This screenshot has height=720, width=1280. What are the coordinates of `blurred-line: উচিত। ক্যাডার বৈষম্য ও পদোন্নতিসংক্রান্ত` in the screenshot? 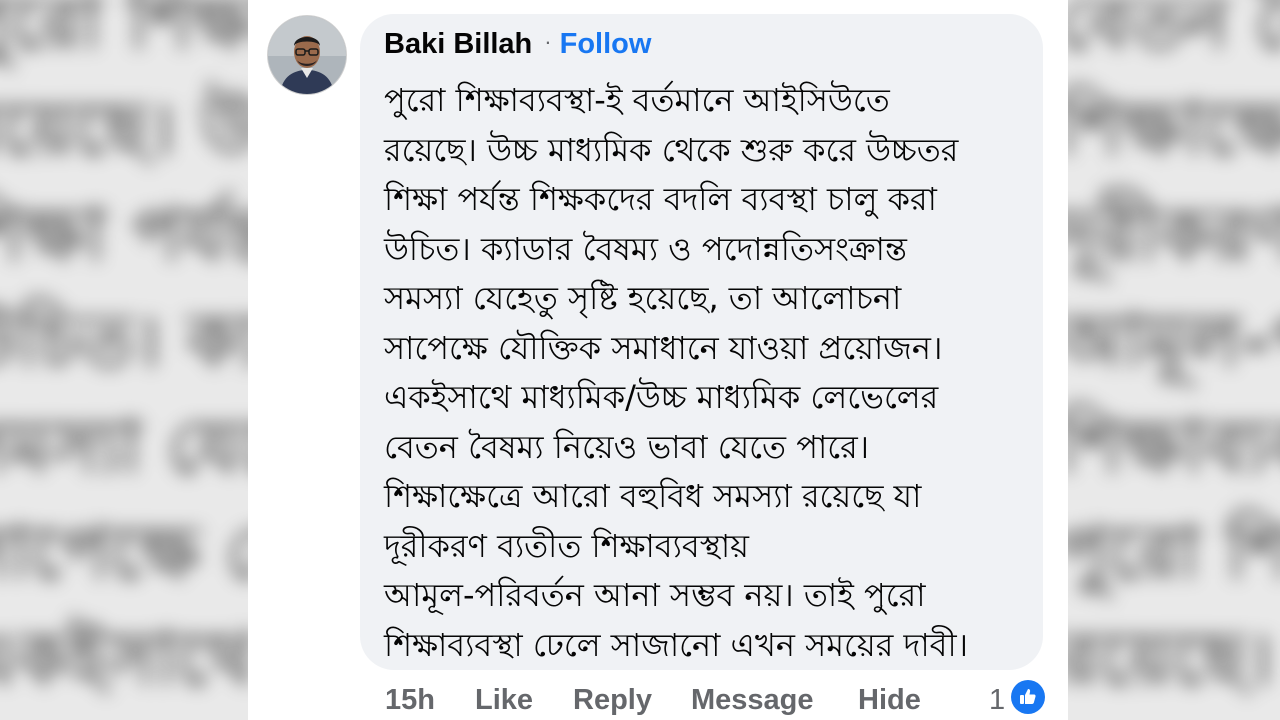 It's located at (124, 341).